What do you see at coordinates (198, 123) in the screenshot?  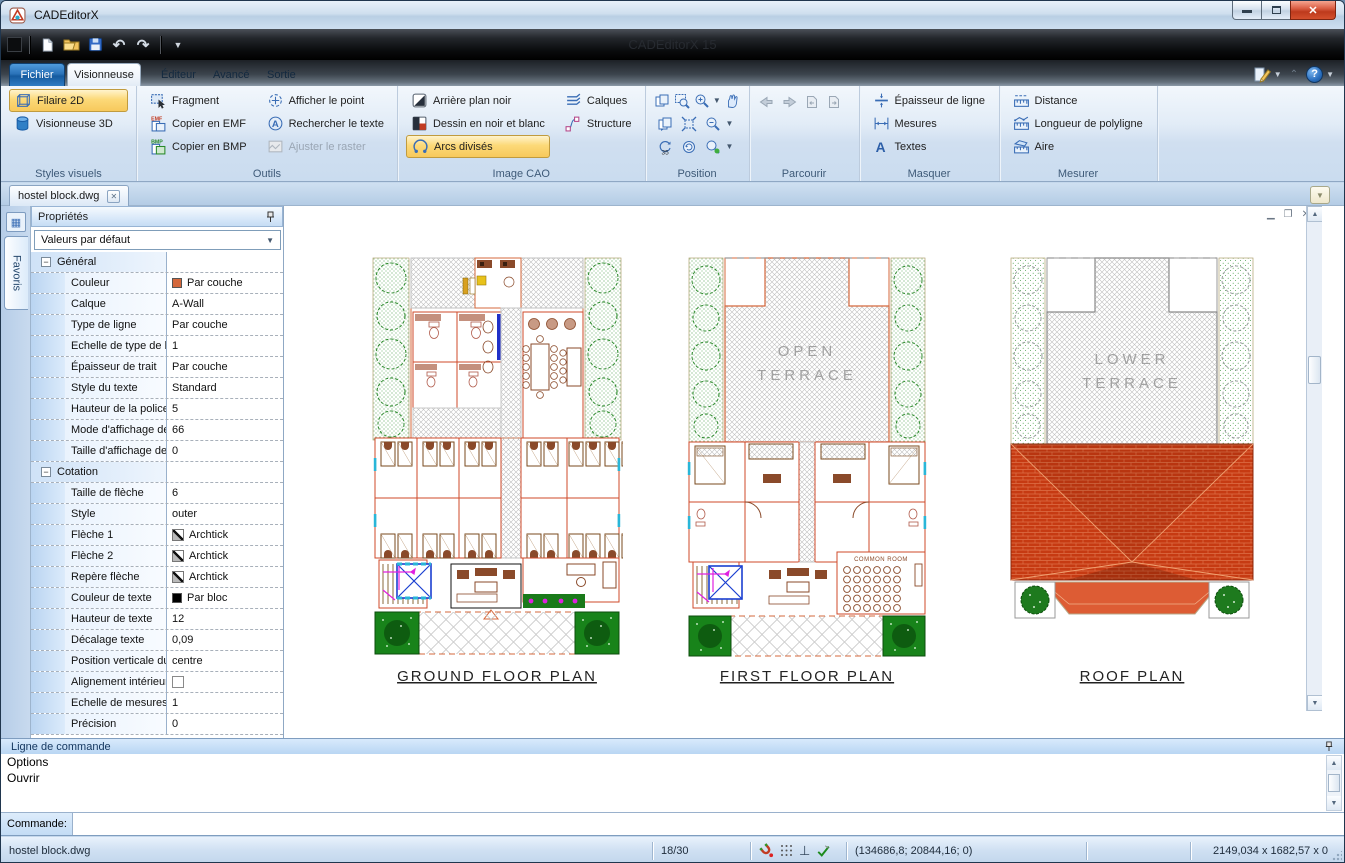 I see `copy-emf-button: EMF Copier en EMF` at bounding box center [198, 123].